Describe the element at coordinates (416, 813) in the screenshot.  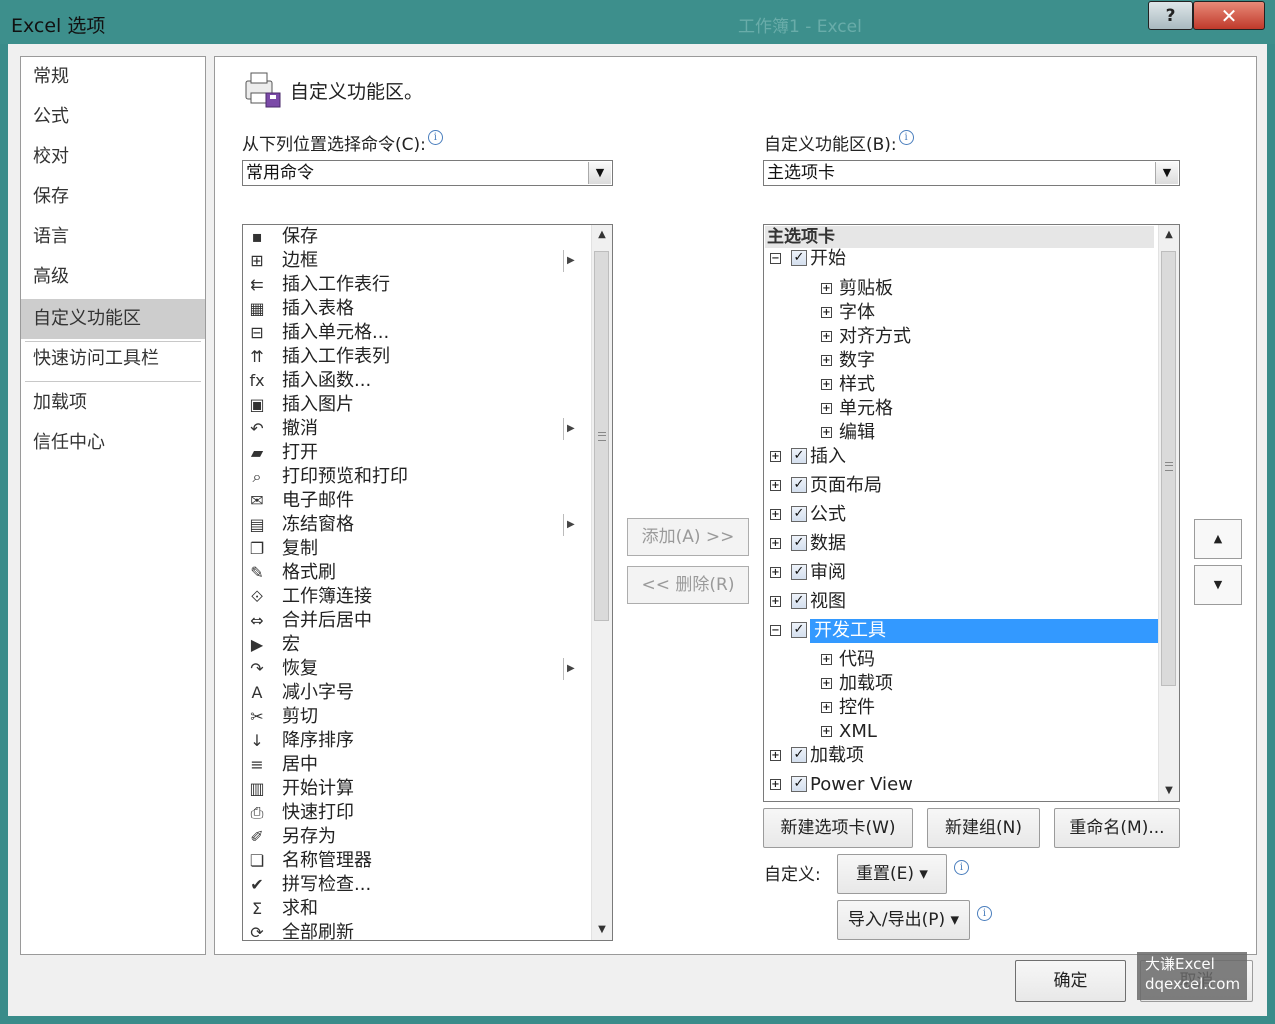
I see `command-list-item: ⎙ 快速打印` at that location.